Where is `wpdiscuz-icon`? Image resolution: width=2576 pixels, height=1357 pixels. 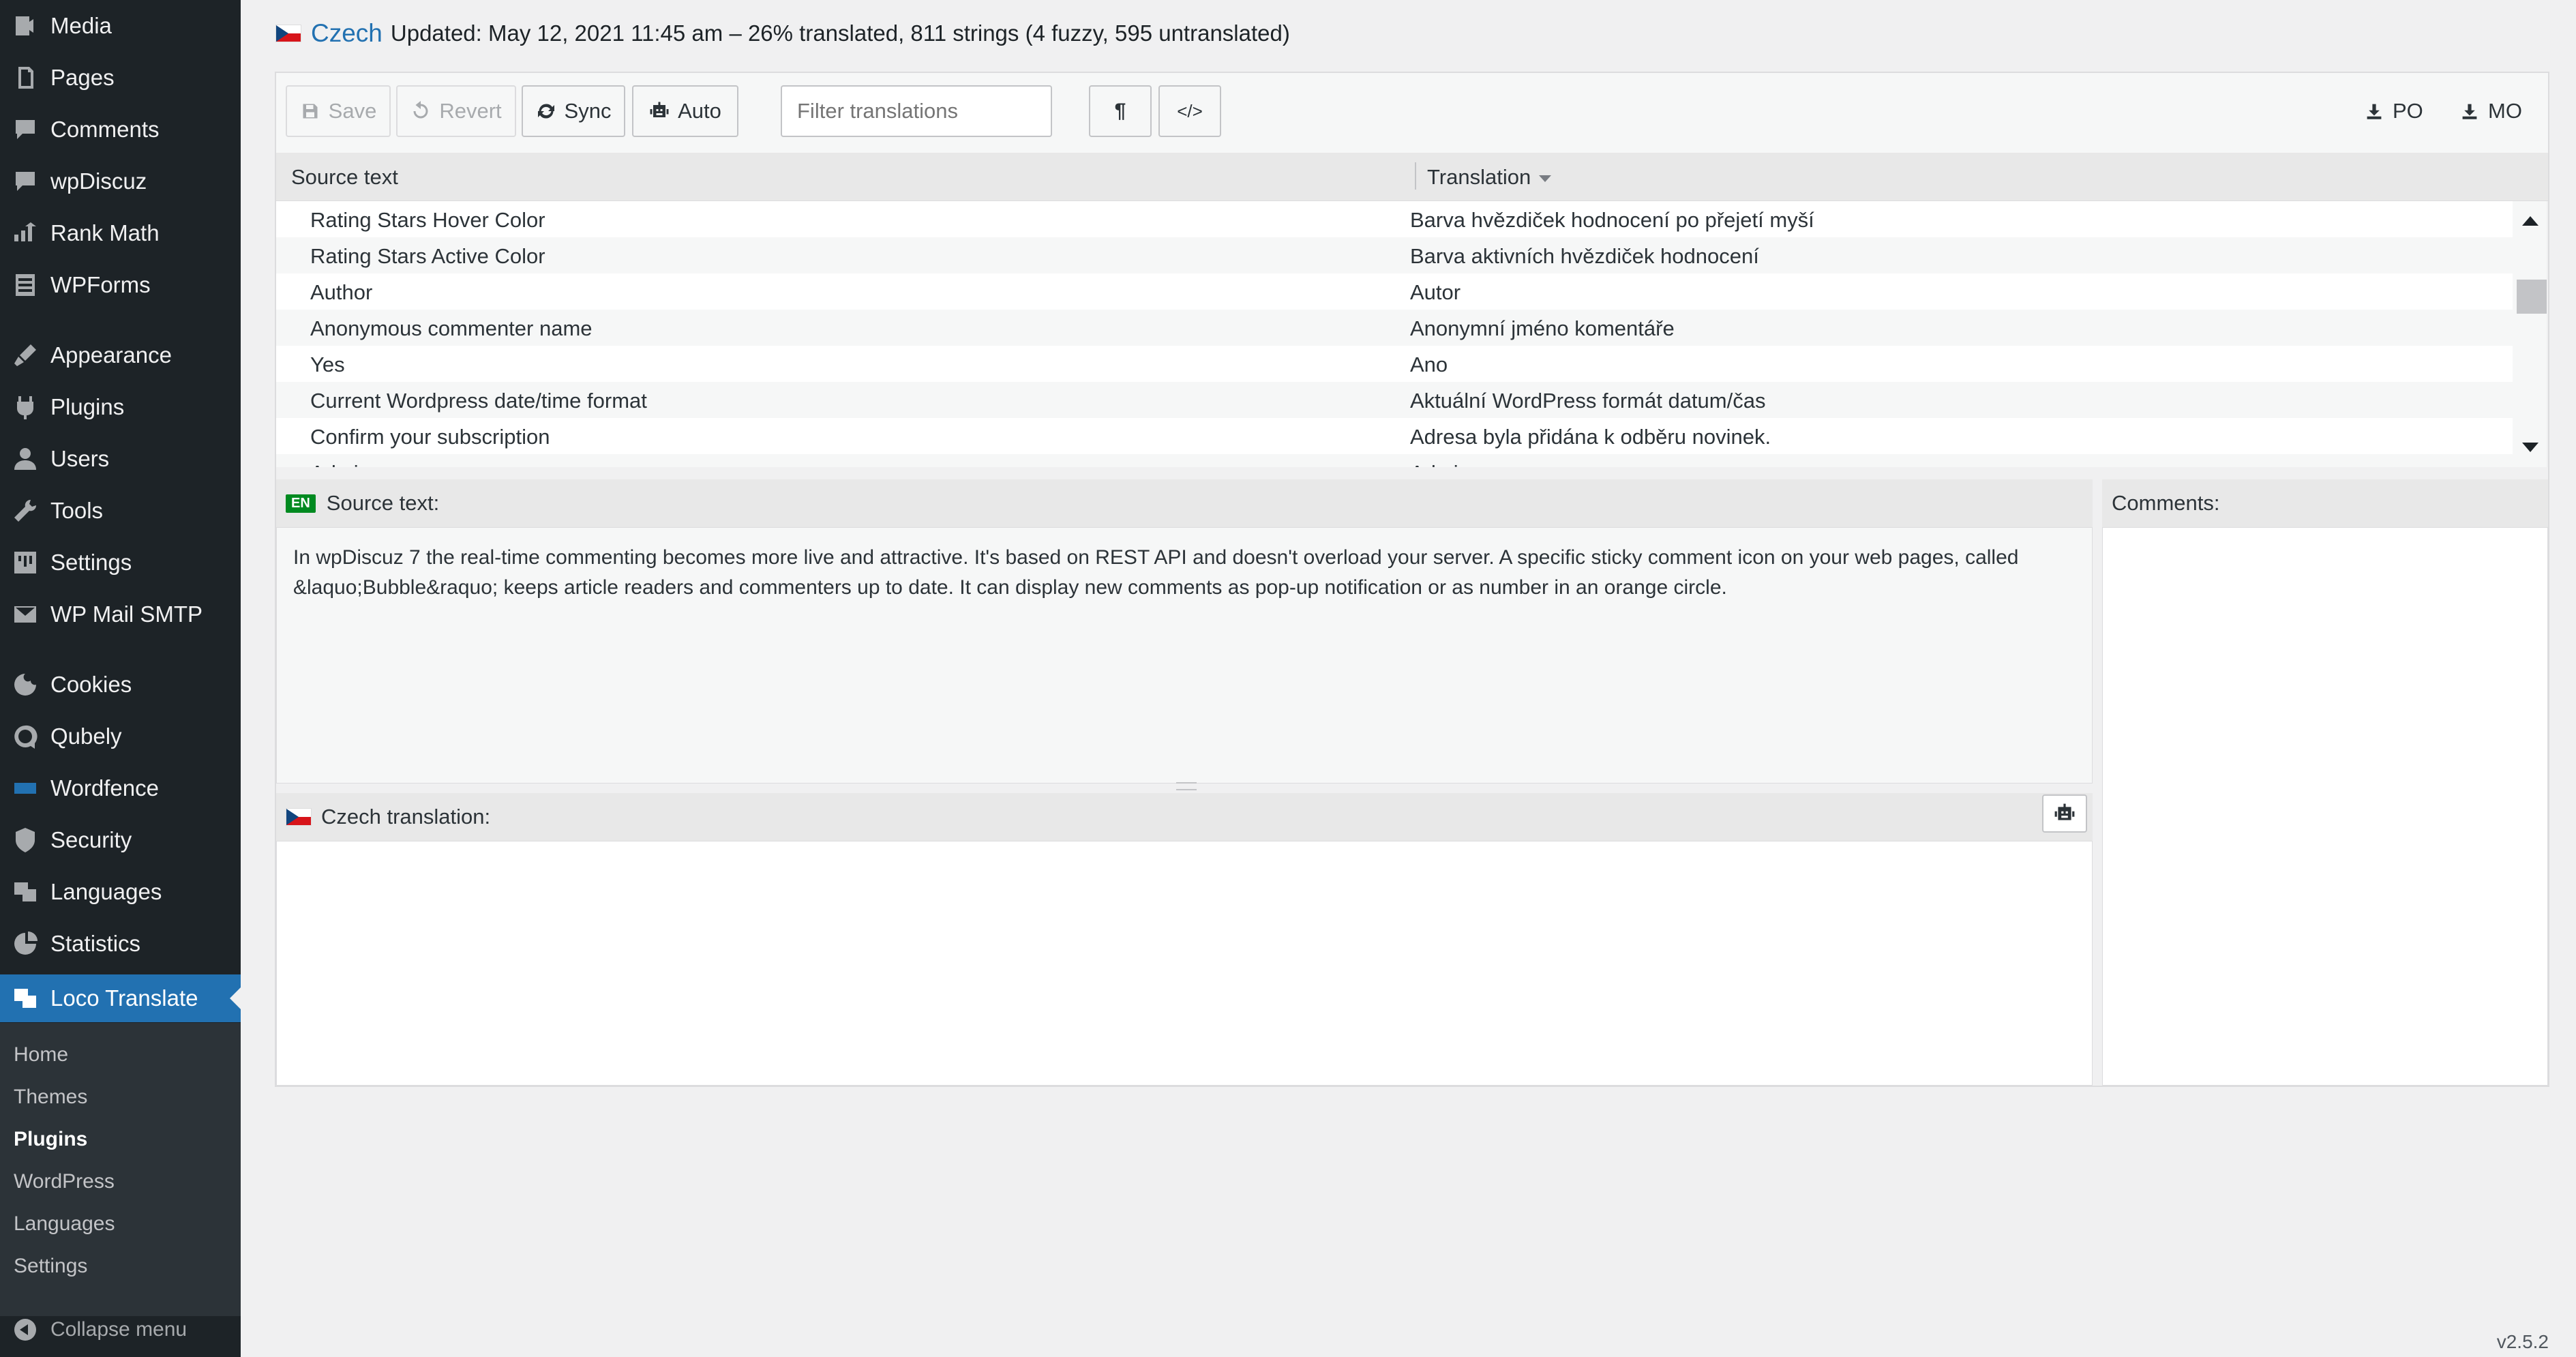
wpdiscuz-icon is located at coordinates (25, 181).